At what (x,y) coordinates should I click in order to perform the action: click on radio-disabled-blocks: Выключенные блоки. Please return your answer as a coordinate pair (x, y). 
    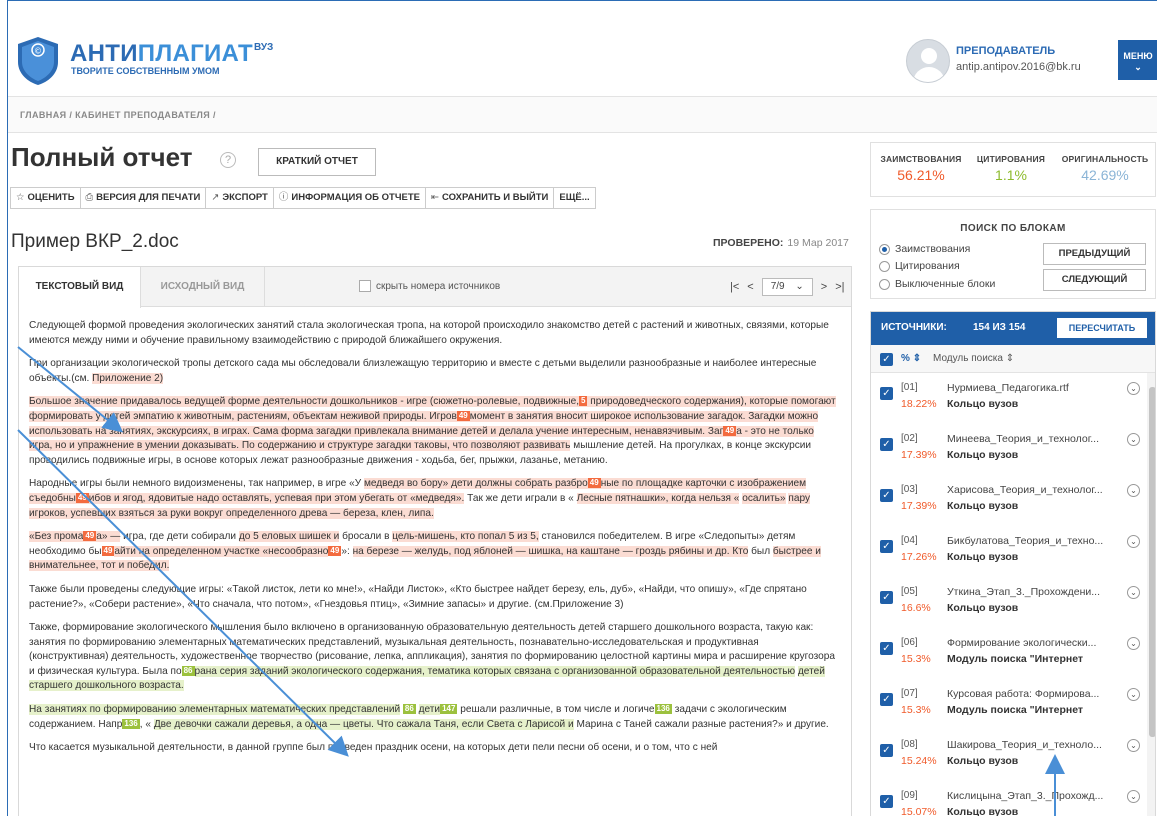
    Looking at the image, I should click on (937, 284).